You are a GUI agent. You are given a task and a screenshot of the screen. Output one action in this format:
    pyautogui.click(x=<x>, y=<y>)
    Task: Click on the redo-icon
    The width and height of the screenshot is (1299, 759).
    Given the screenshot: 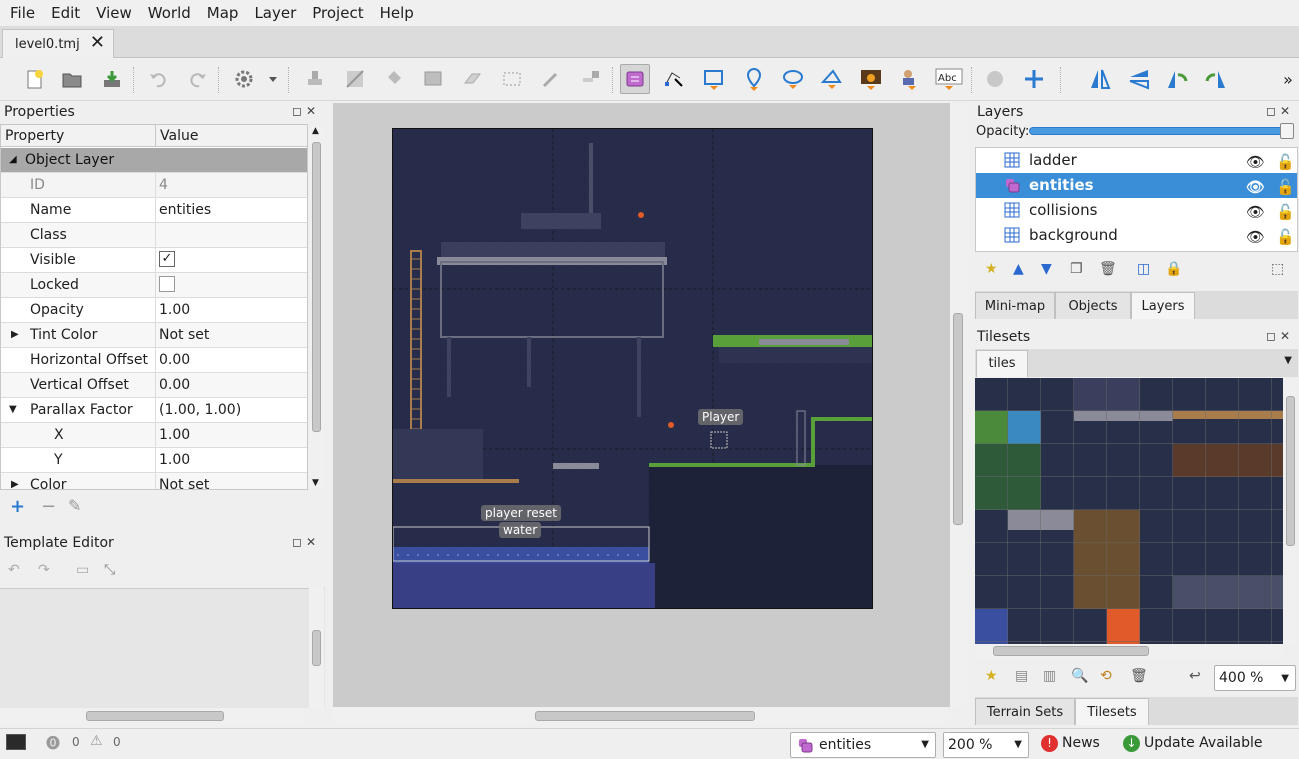 What is the action you would take?
    pyautogui.click(x=198, y=79)
    